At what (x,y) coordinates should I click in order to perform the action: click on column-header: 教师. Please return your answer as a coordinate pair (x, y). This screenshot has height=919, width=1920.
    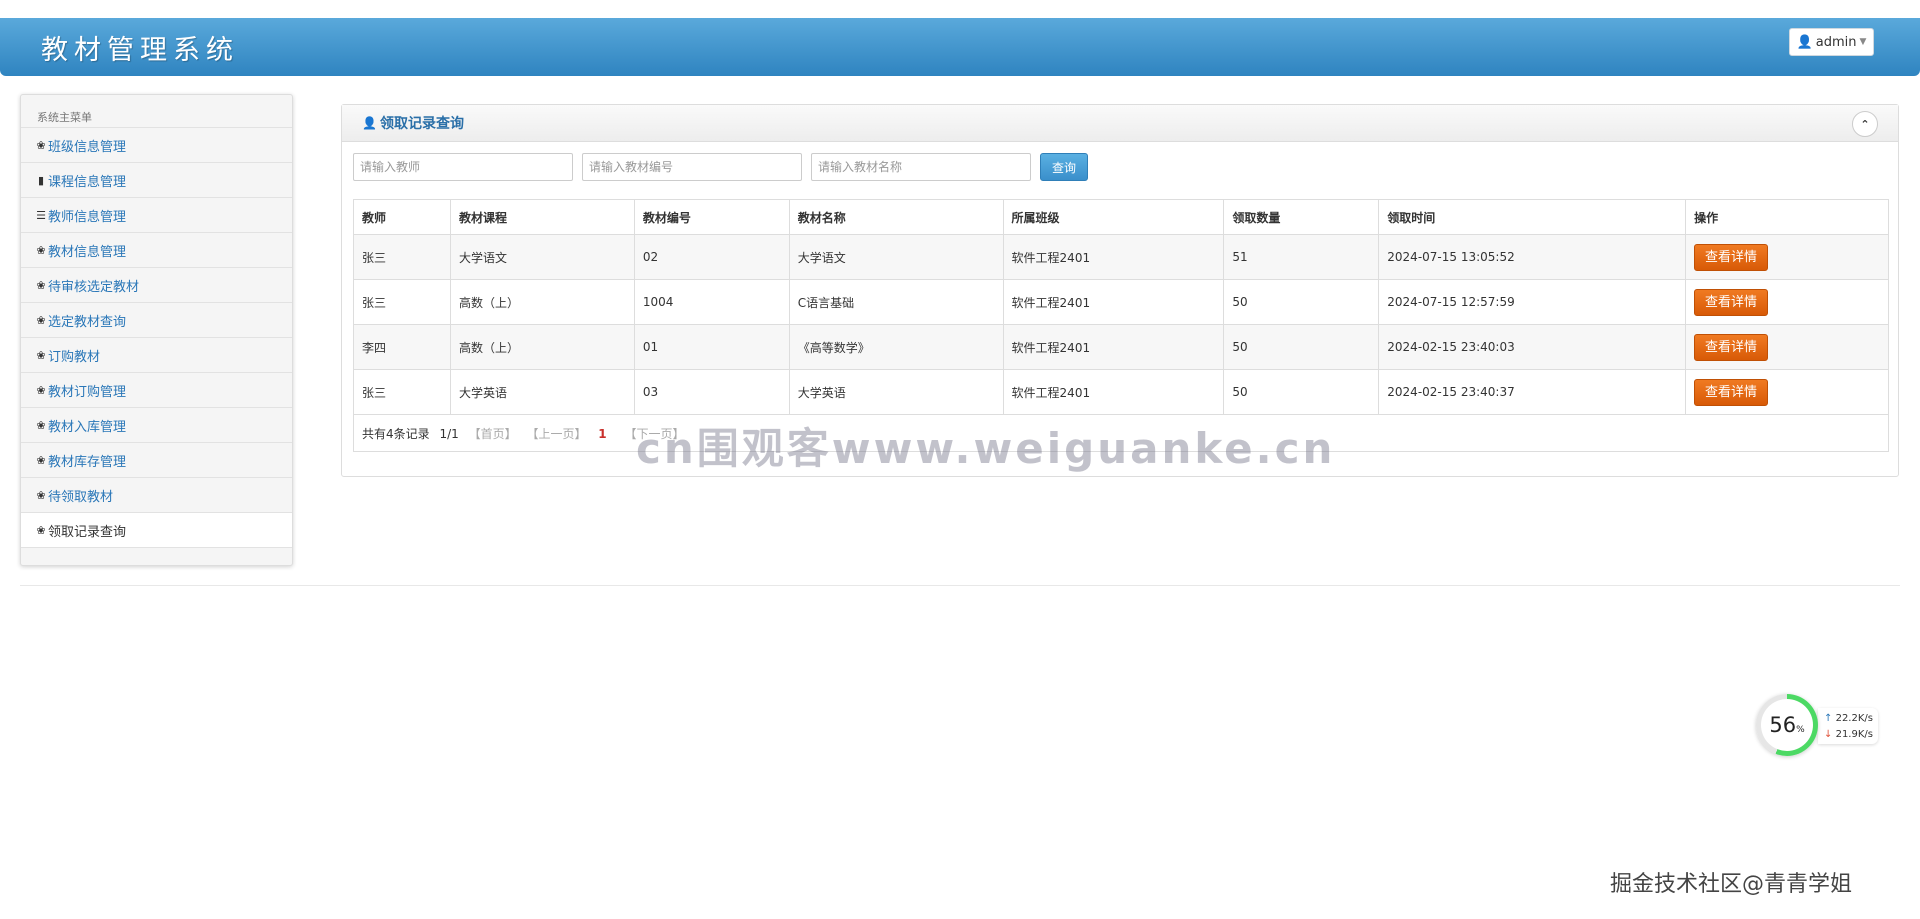
    Looking at the image, I should click on (402, 217).